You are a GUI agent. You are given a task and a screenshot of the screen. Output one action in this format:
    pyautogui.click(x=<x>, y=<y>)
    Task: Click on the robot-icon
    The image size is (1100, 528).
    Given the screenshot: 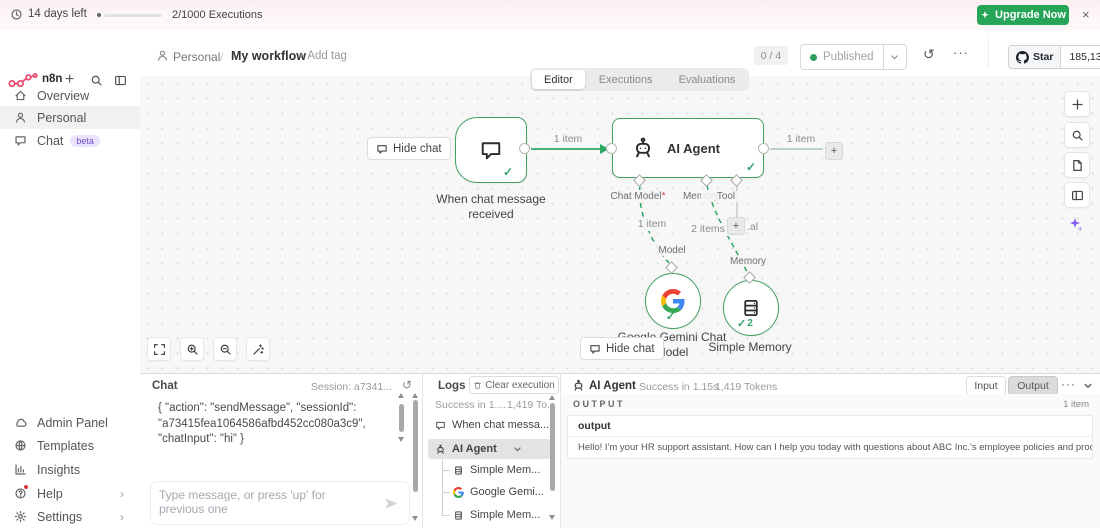 What is the action you would take?
    pyautogui.click(x=643, y=148)
    